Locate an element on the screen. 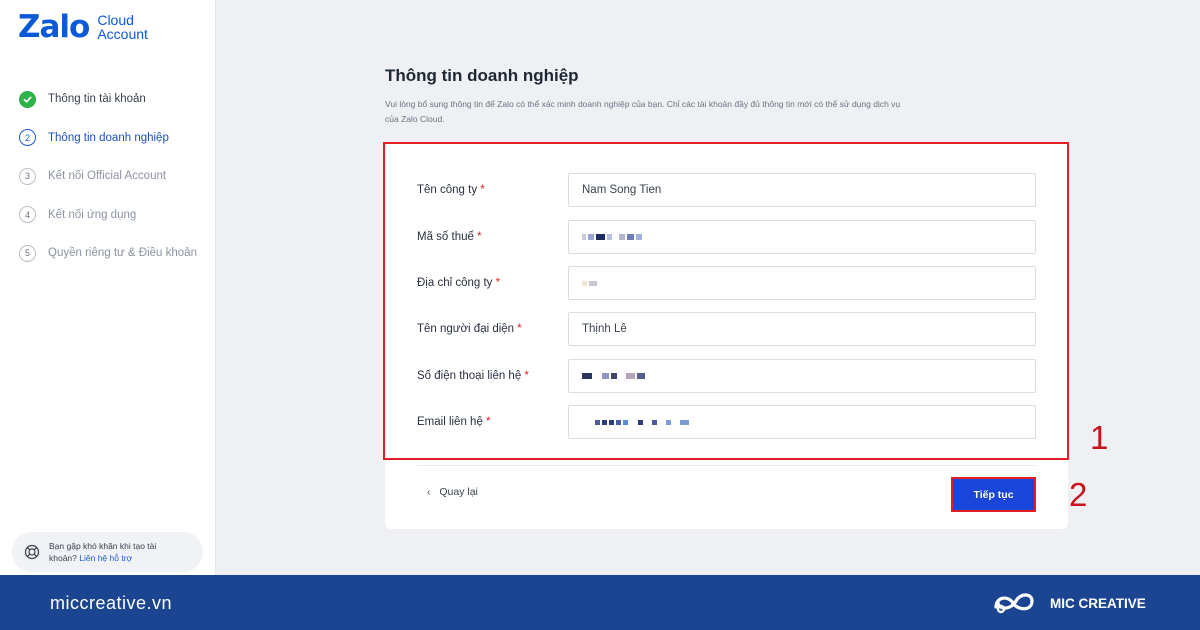  step-label: Kết nối Official Account is located at coordinates (107, 176).